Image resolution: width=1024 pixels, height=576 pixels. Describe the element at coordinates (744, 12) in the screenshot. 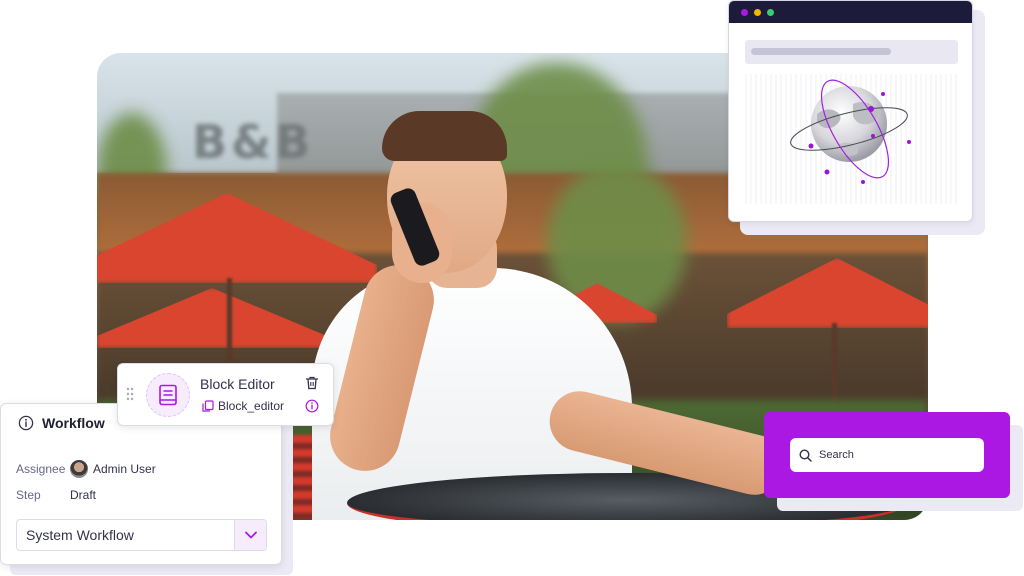

I see `window-dot-close` at that location.